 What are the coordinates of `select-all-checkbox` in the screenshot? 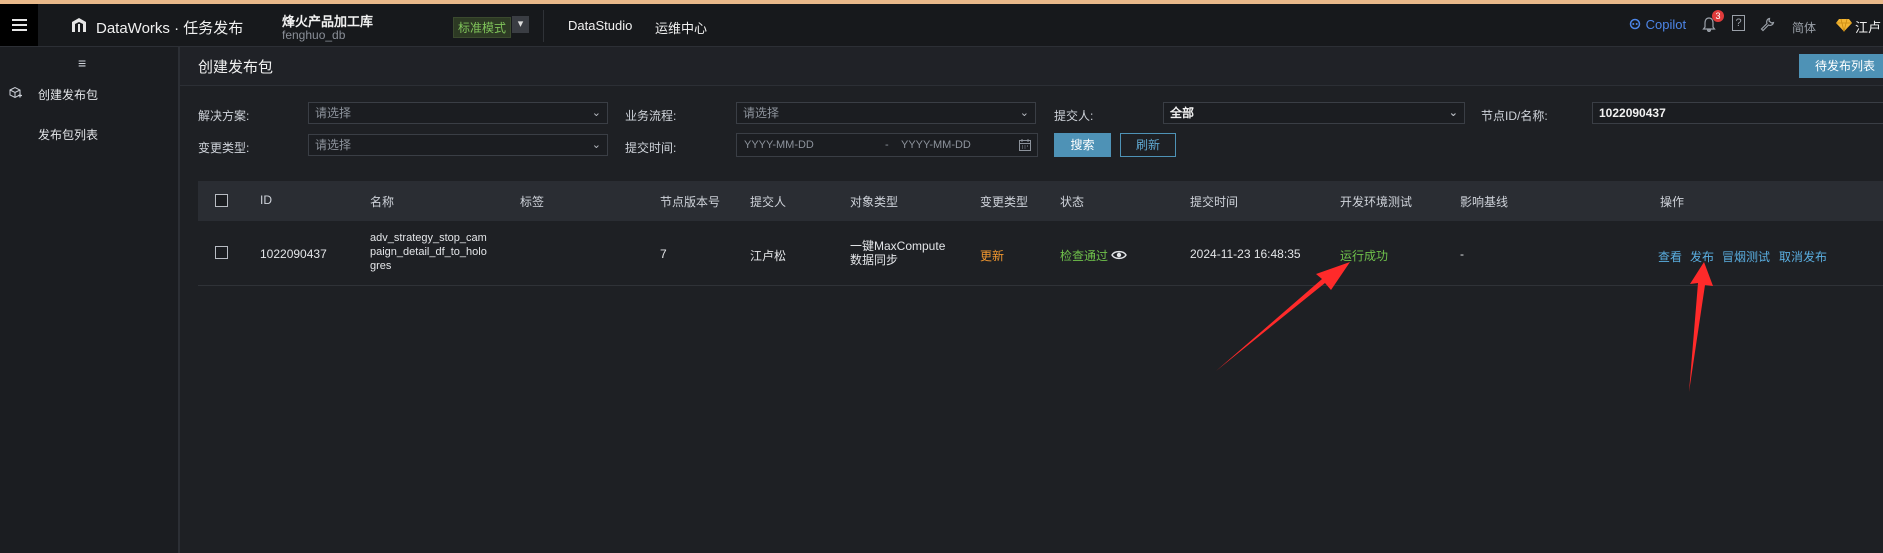 It's located at (221, 200).